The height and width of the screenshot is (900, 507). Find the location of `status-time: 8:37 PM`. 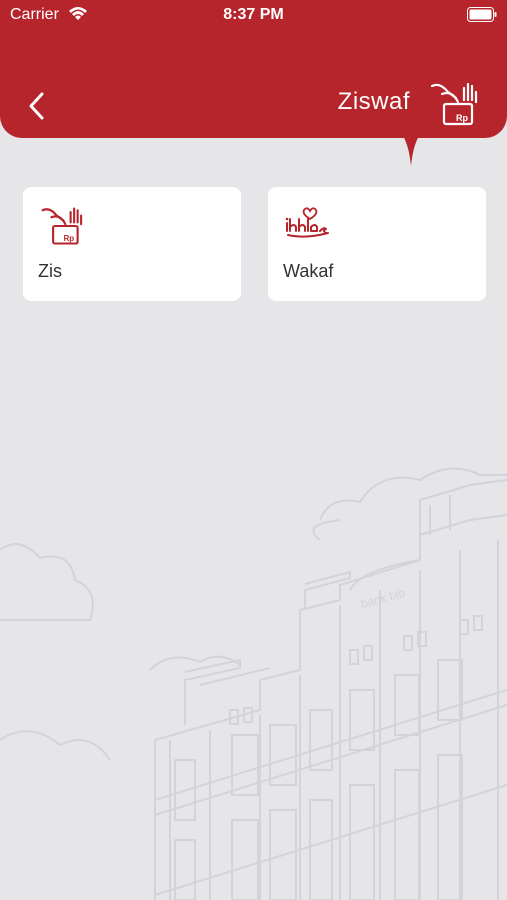

status-time: 8:37 PM is located at coordinates (253, 14).